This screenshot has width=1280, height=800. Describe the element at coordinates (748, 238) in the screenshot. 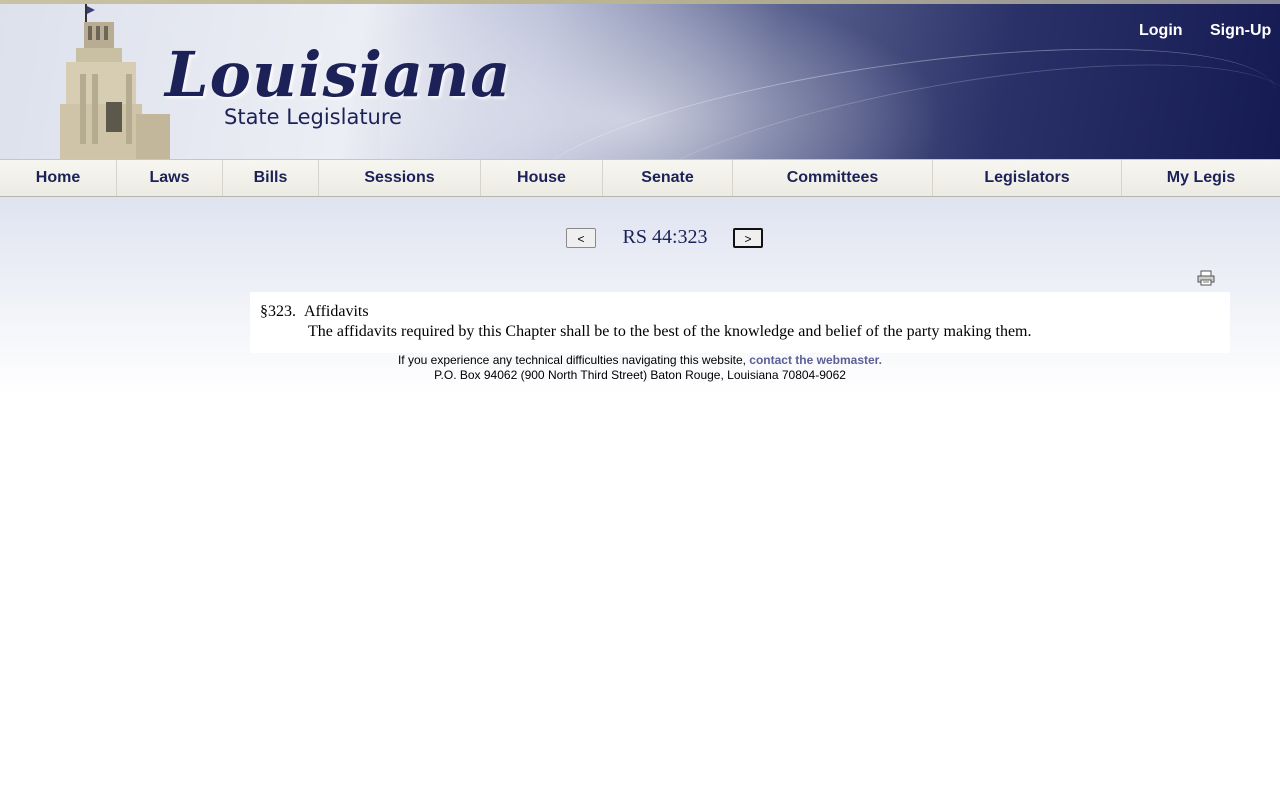

I see `next-statute-button: >` at that location.